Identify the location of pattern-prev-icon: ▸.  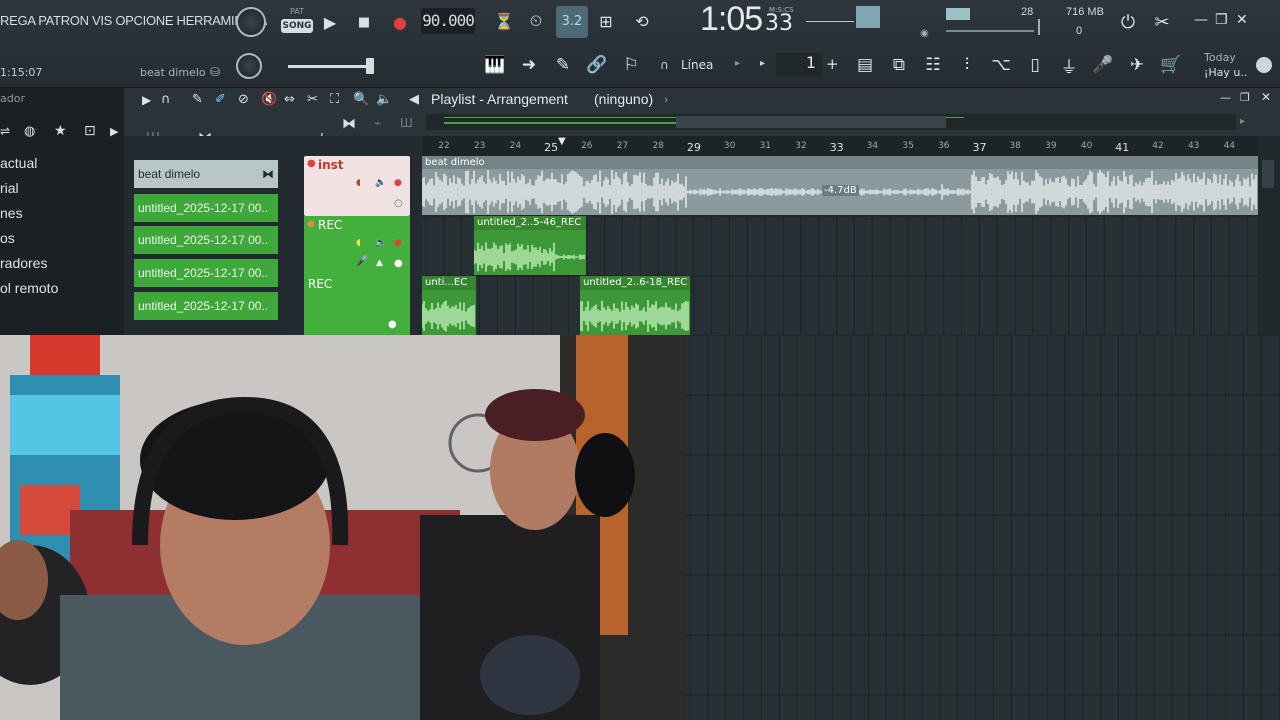
(762, 63).